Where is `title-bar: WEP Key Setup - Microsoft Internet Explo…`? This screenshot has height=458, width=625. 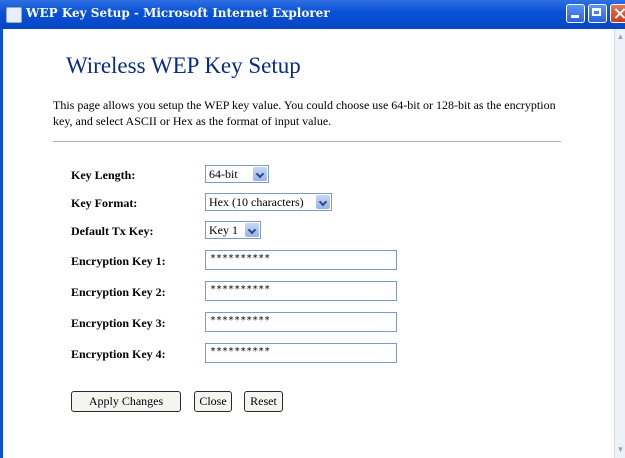
title-bar: WEP Key Setup - Microsoft Internet Explo… is located at coordinates (312, 14).